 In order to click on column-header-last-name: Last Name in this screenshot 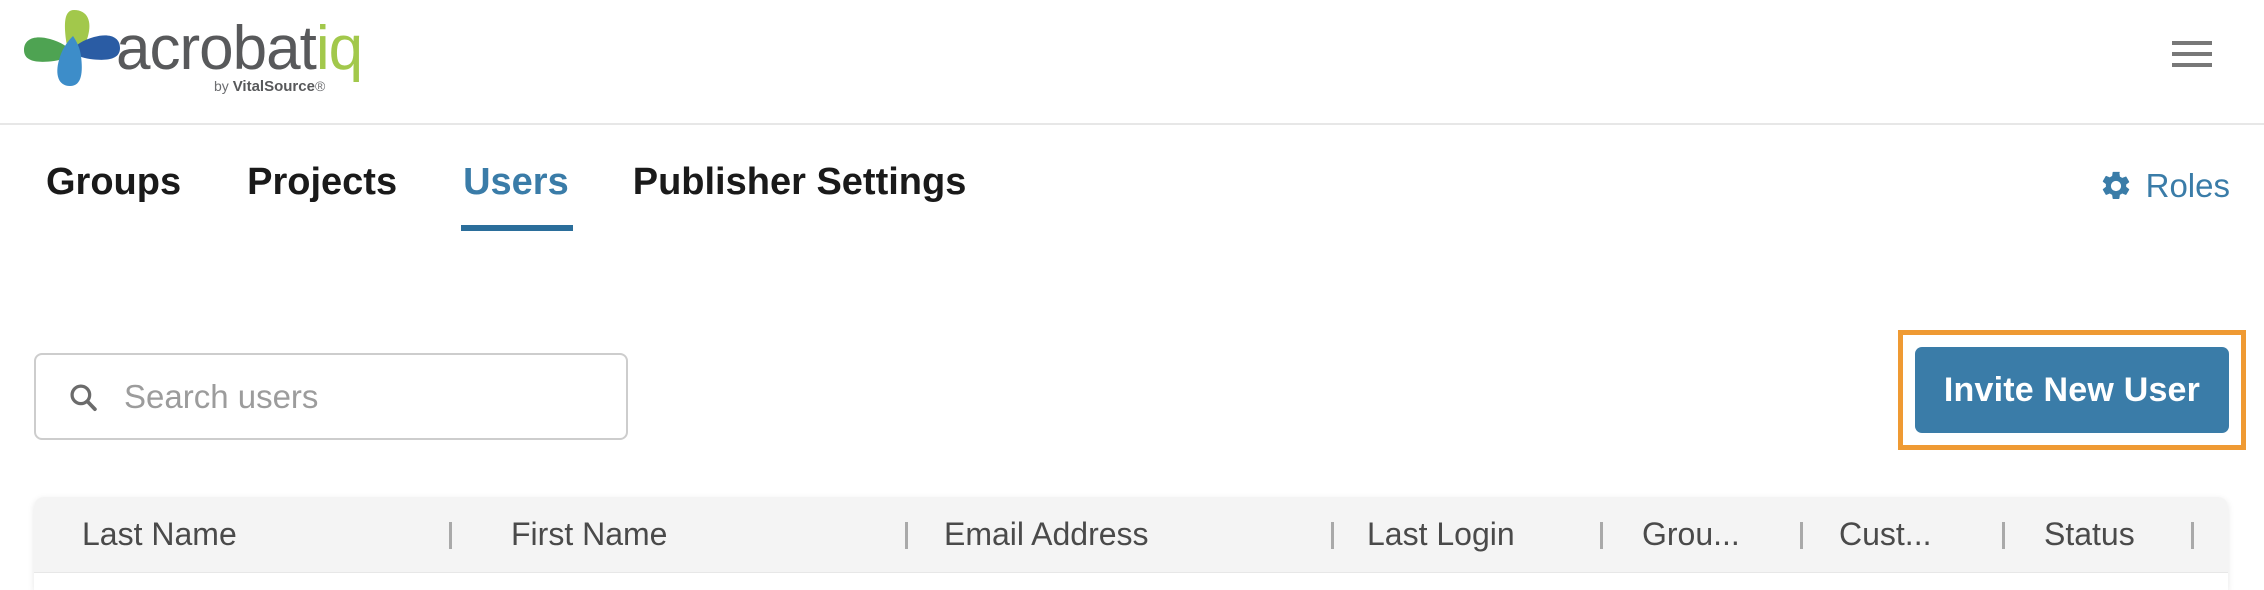, I will do `click(159, 534)`.